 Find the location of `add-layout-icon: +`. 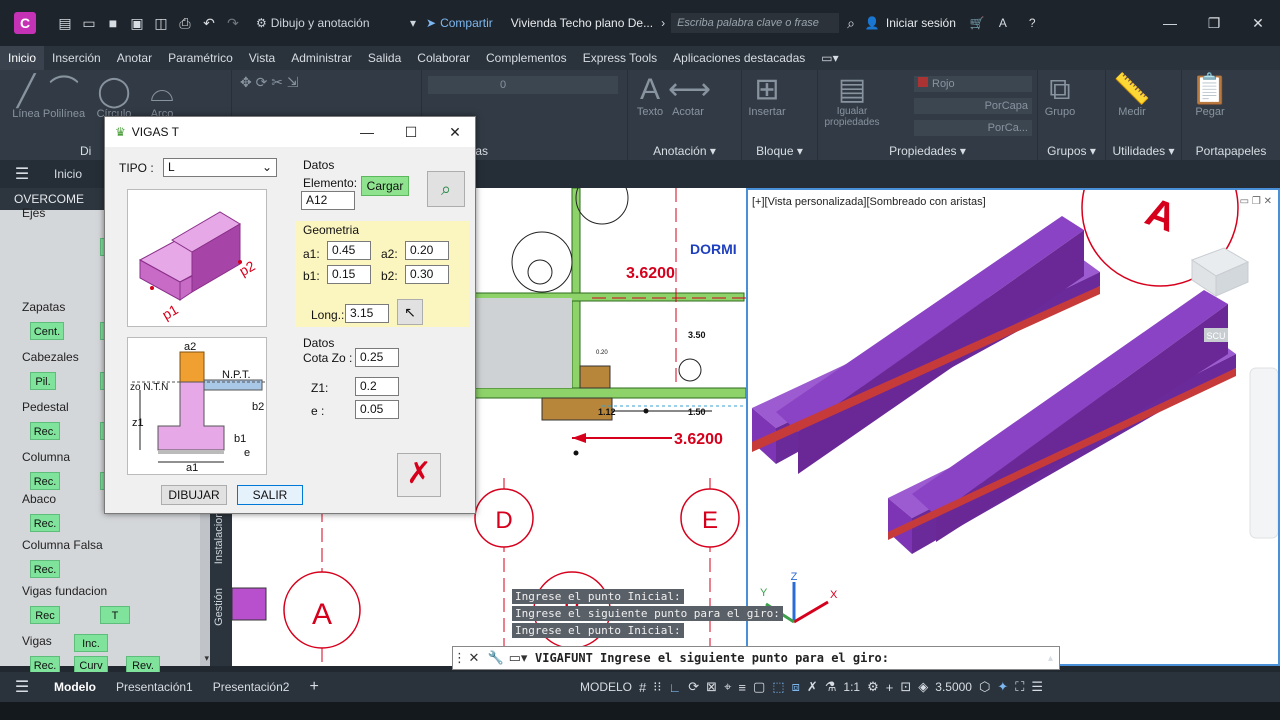

add-layout-icon: + is located at coordinates (313, 687).